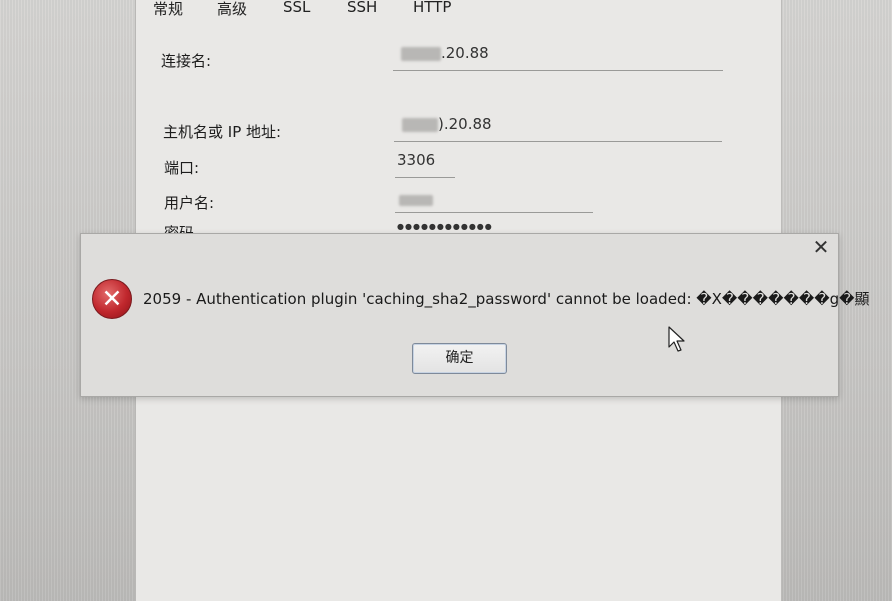 This screenshot has width=892, height=601. What do you see at coordinates (676, 339) in the screenshot?
I see `mouse-pointer-icon` at bounding box center [676, 339].